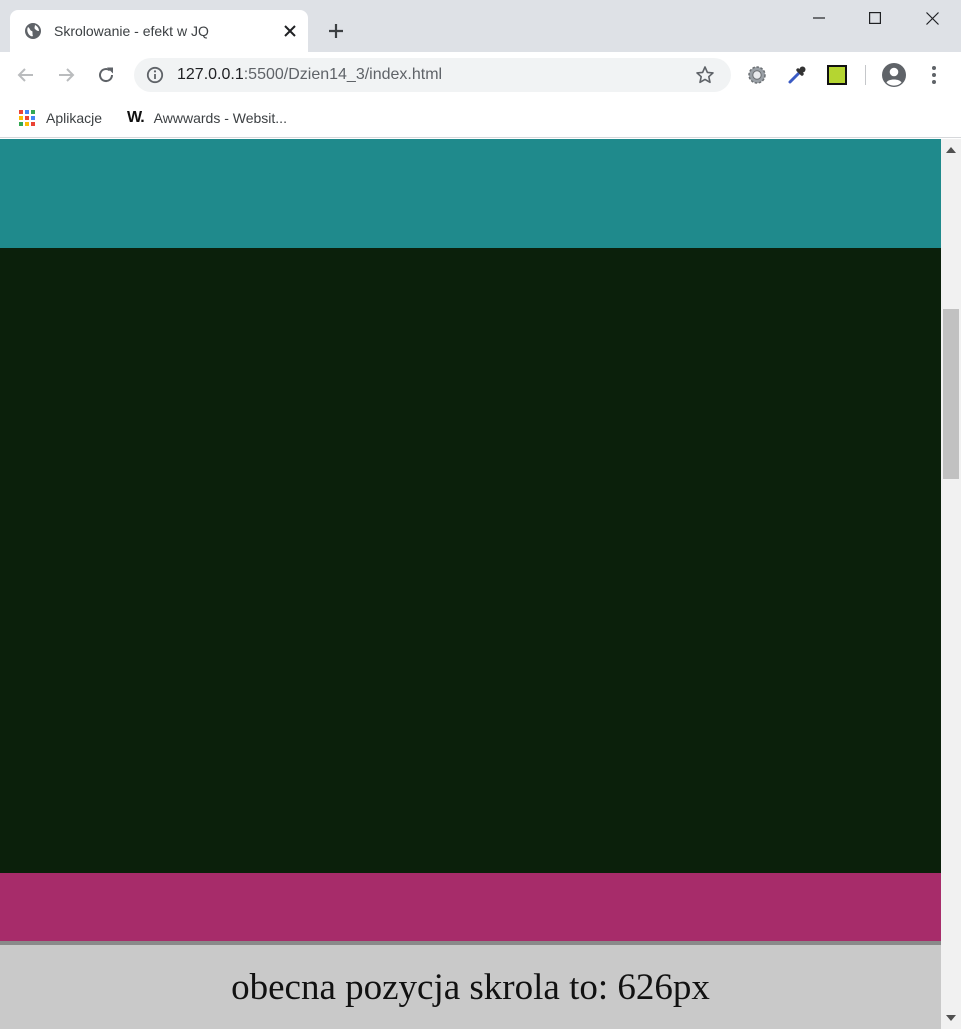 The width and height of the screenshot is (961, 1029). I want to click on forward-arrow-icon, so click(66, 75).